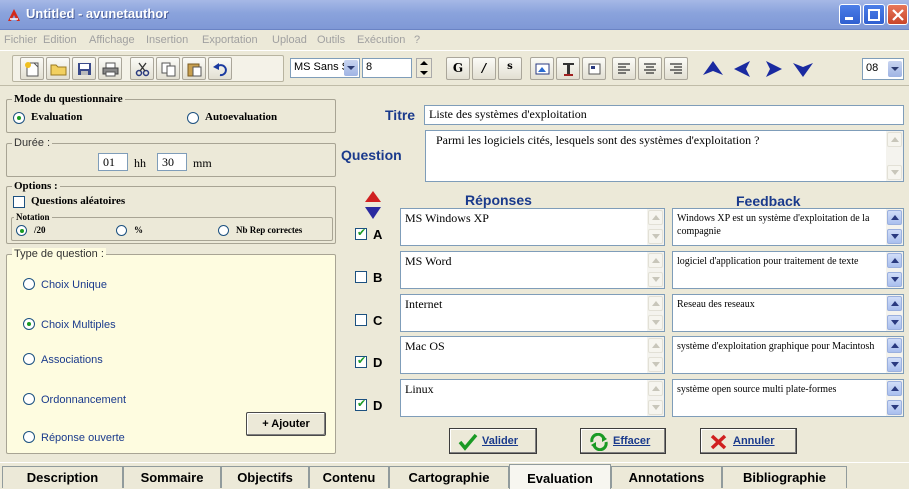  I want to click on arrow-up-icon, so click(713, 69).